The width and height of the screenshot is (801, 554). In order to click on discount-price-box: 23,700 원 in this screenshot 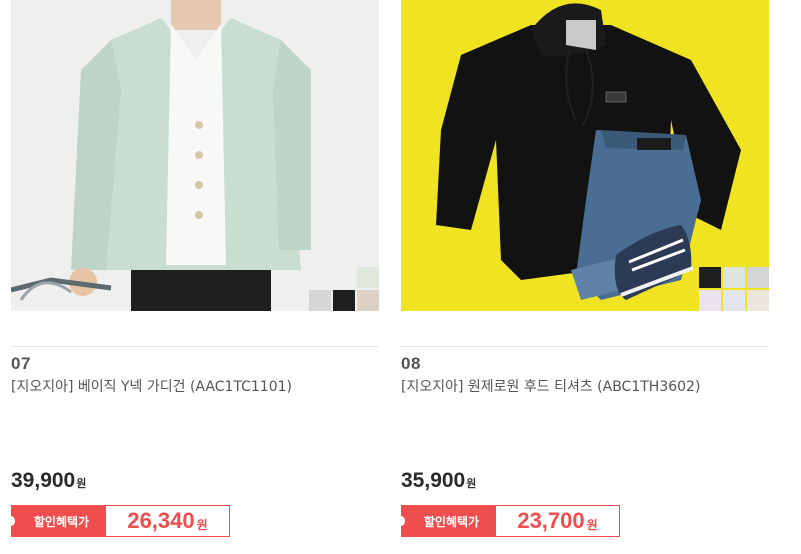, I will do `click(558, 521)`.